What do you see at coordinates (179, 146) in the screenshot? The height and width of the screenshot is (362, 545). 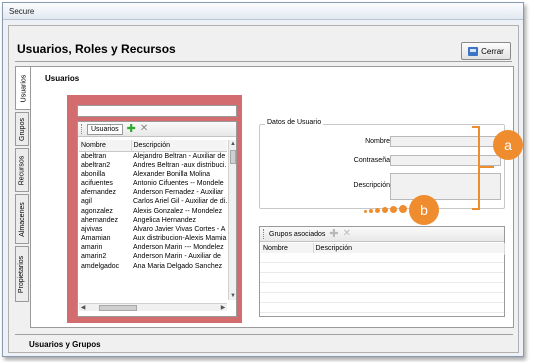 I see `column-header-descripcion: Descripción` at bounding box center [179, 146].